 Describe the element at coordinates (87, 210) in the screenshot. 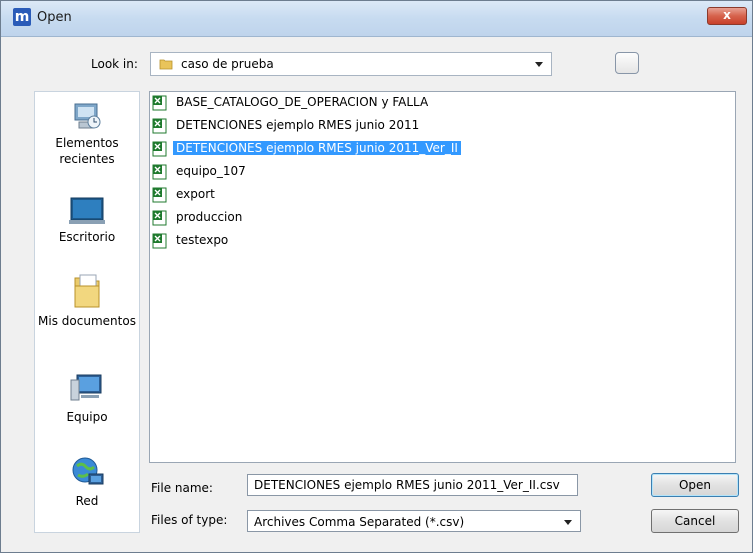

I see `desktop-icon` at that location.